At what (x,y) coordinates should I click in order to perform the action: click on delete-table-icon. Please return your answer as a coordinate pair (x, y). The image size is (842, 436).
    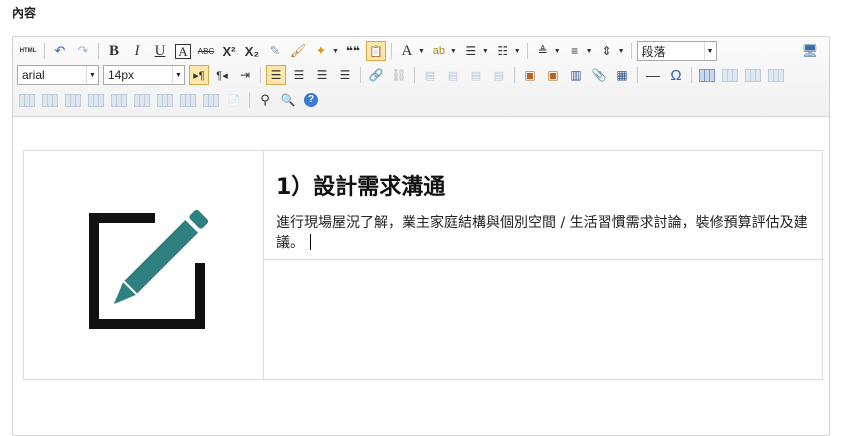
    Looking at the image, I should click on (730, 75).